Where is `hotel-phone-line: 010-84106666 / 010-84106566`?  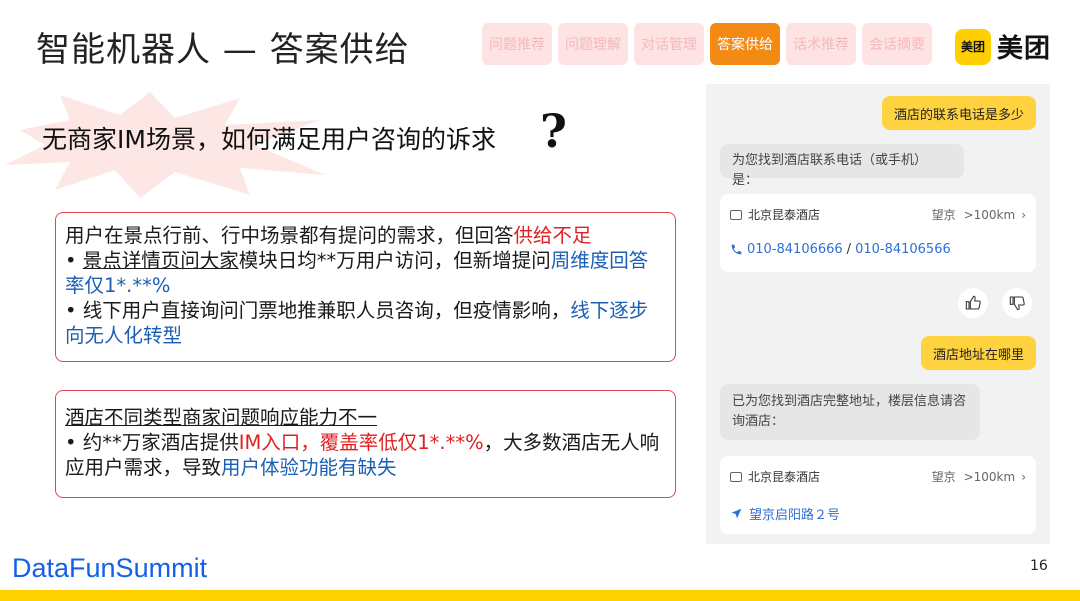 hotel-phone-line: 010-84106666 / 010-84106566 is located at coordinates (840, 249).